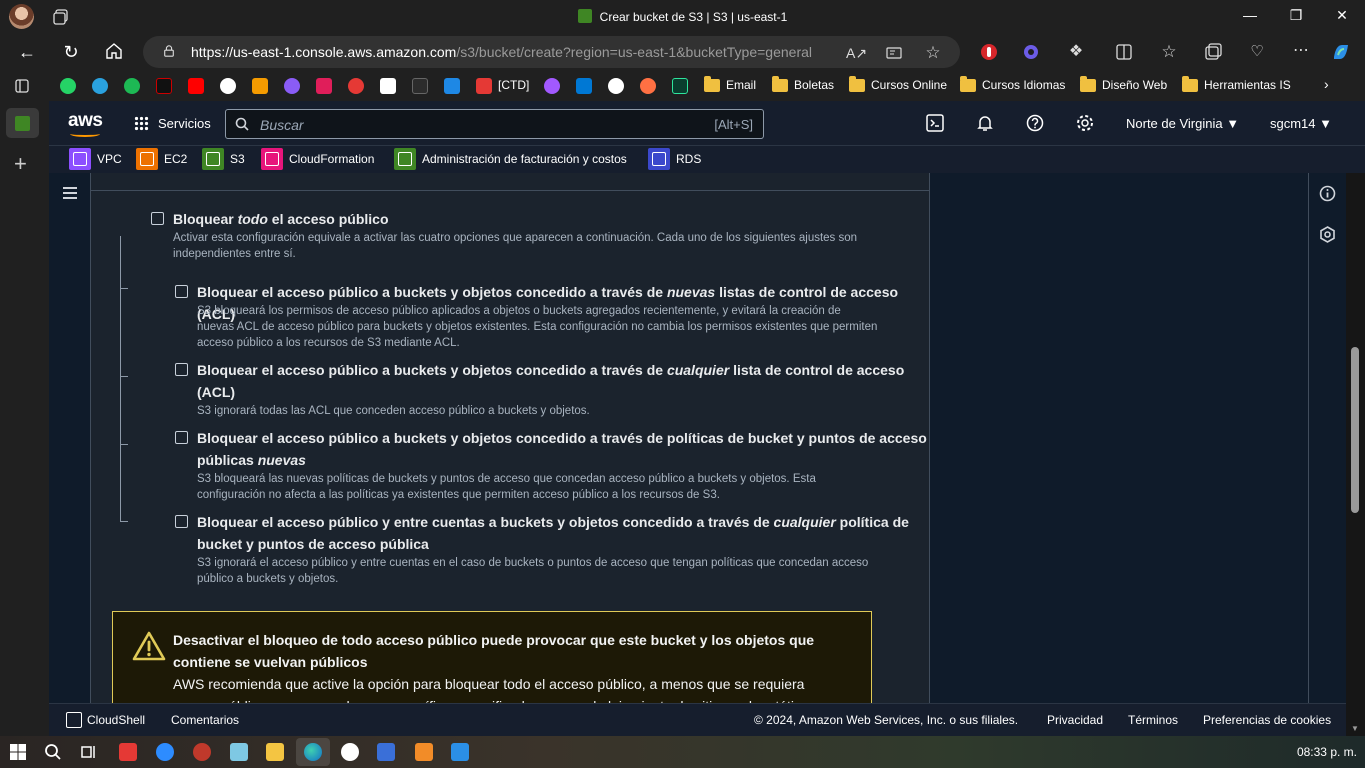  Describe the element at coordinates (202, 752) in the screenshot. I see `app-icon` at that location.